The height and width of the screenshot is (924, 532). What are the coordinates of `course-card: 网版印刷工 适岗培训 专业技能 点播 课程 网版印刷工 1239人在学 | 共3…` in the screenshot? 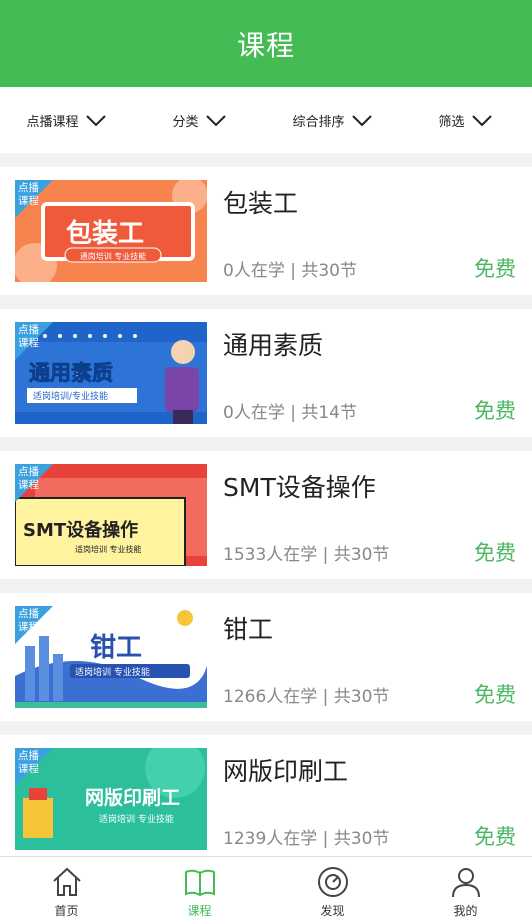 It's located at (266, 799).